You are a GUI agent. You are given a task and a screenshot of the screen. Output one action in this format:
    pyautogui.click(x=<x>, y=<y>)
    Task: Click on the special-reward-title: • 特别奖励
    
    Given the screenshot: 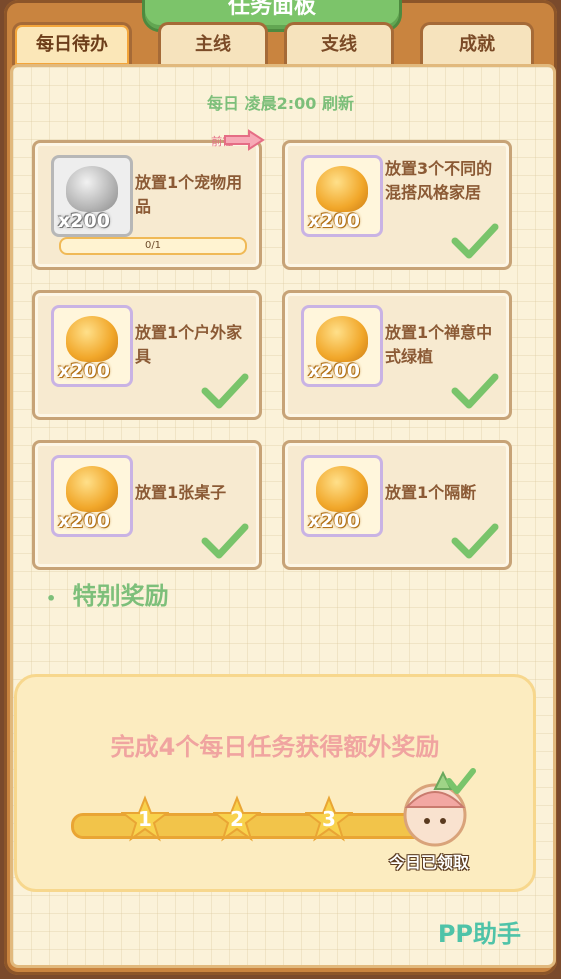 What is the action you would take?
    pyautogui.click(x=107, y=593)
    